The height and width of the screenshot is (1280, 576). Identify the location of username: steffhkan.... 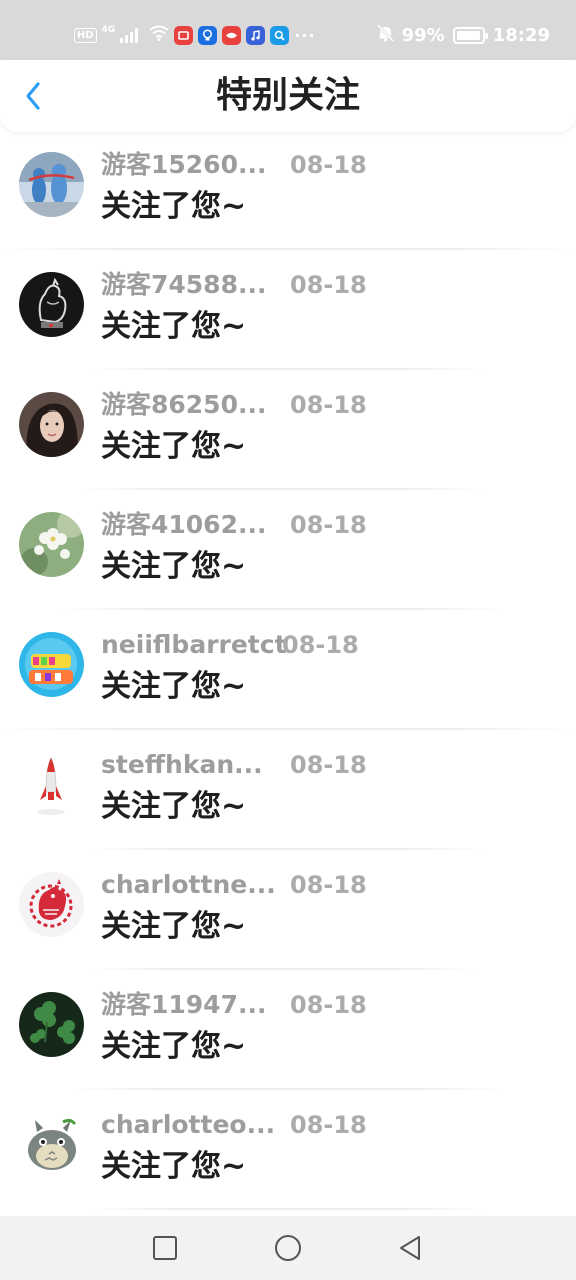
(182, 765).